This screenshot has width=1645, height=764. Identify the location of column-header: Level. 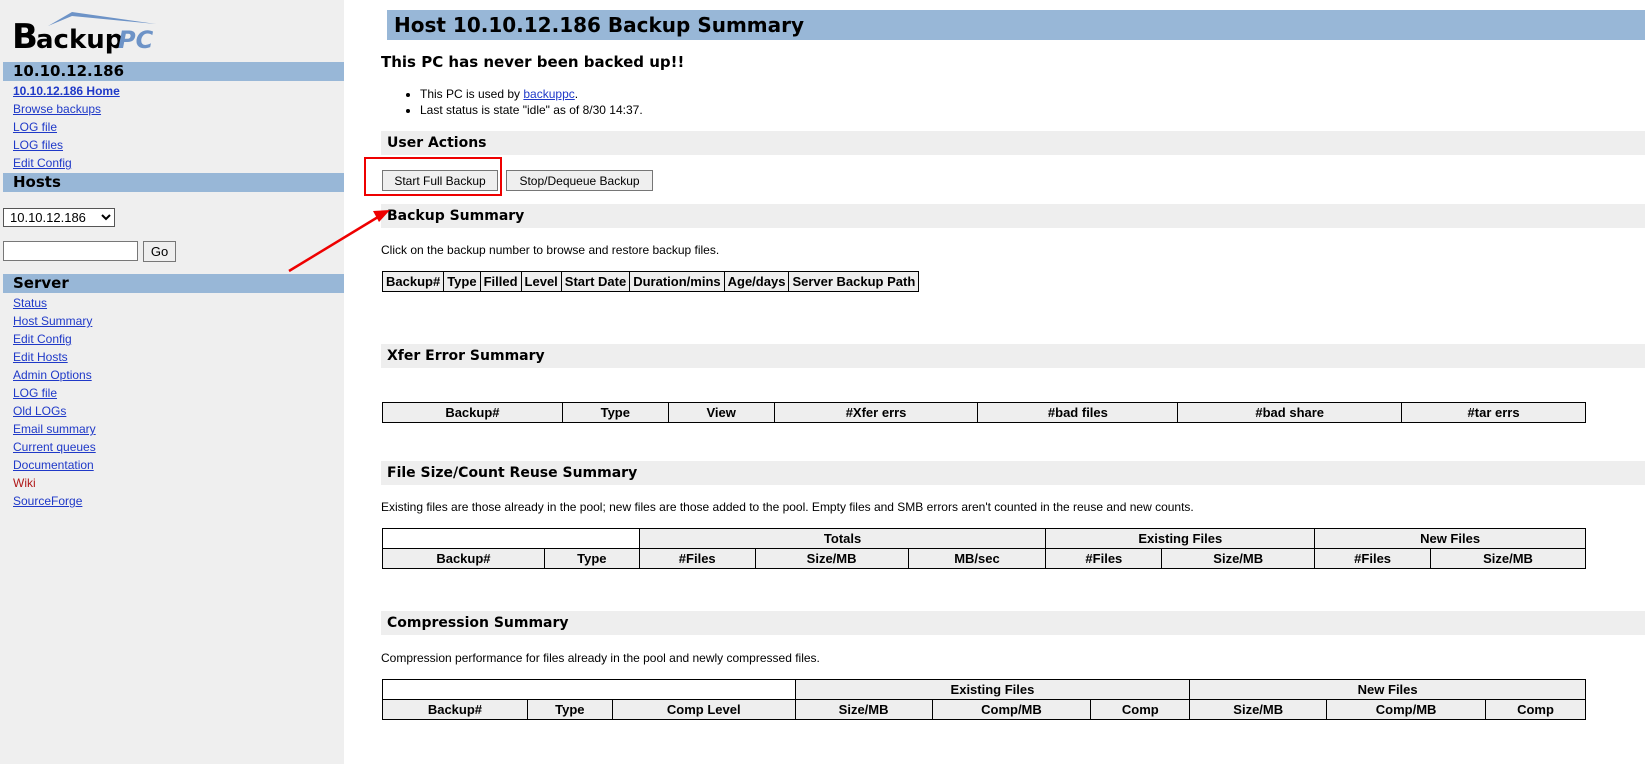
(541, 281).